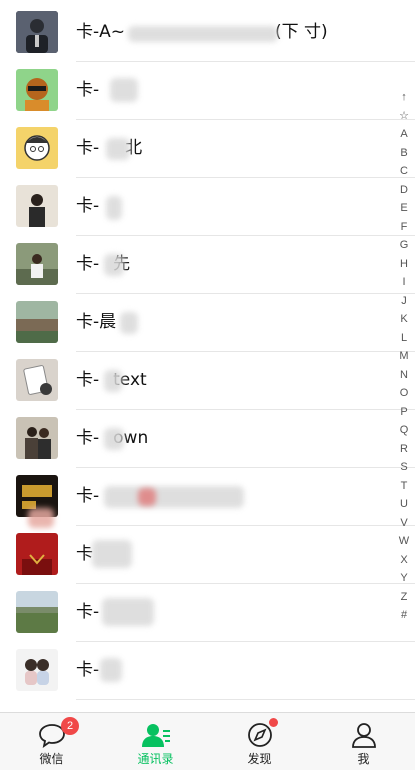 This screenshot has height=770, width=415. I want to click on index-letter: G, so click(404, 245).